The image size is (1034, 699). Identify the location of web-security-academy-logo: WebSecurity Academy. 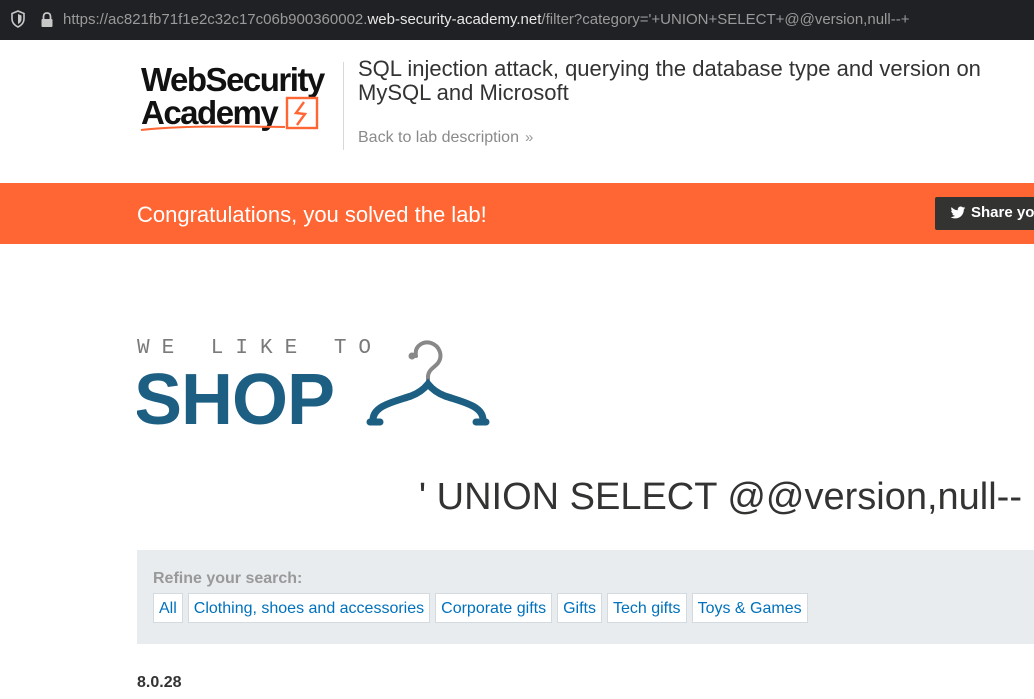
(239, 98).